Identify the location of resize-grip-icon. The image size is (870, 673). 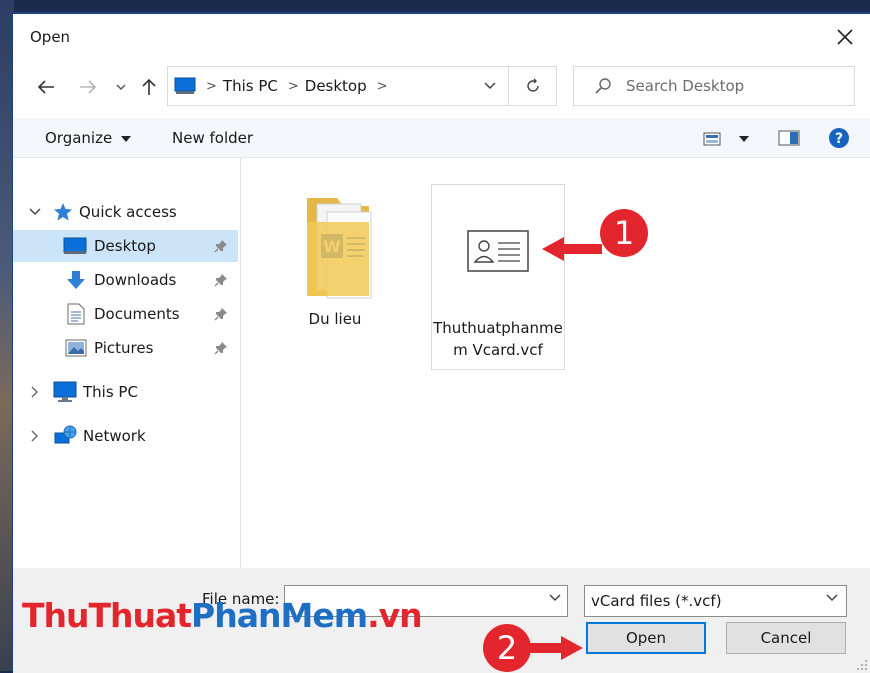
(862, 665).